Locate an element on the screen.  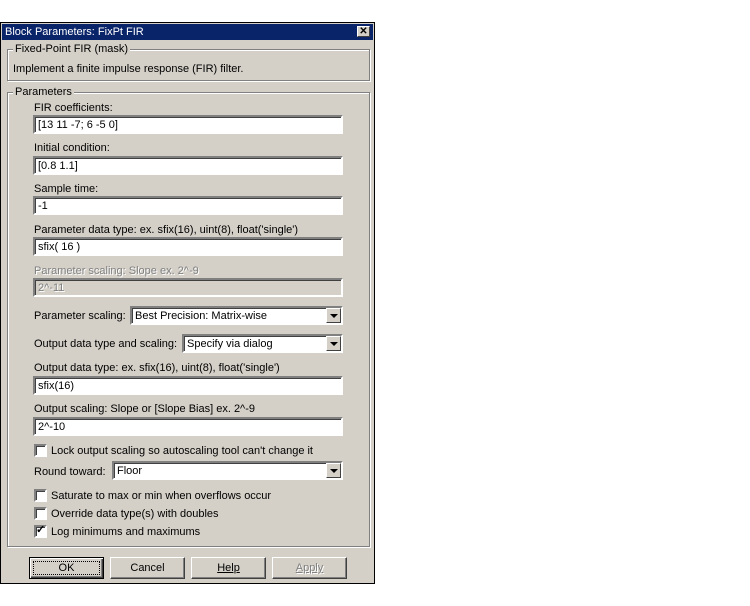
param-scaling-mode-select: Best Precision: Matrix-wise is located at coordinates (236, 315).